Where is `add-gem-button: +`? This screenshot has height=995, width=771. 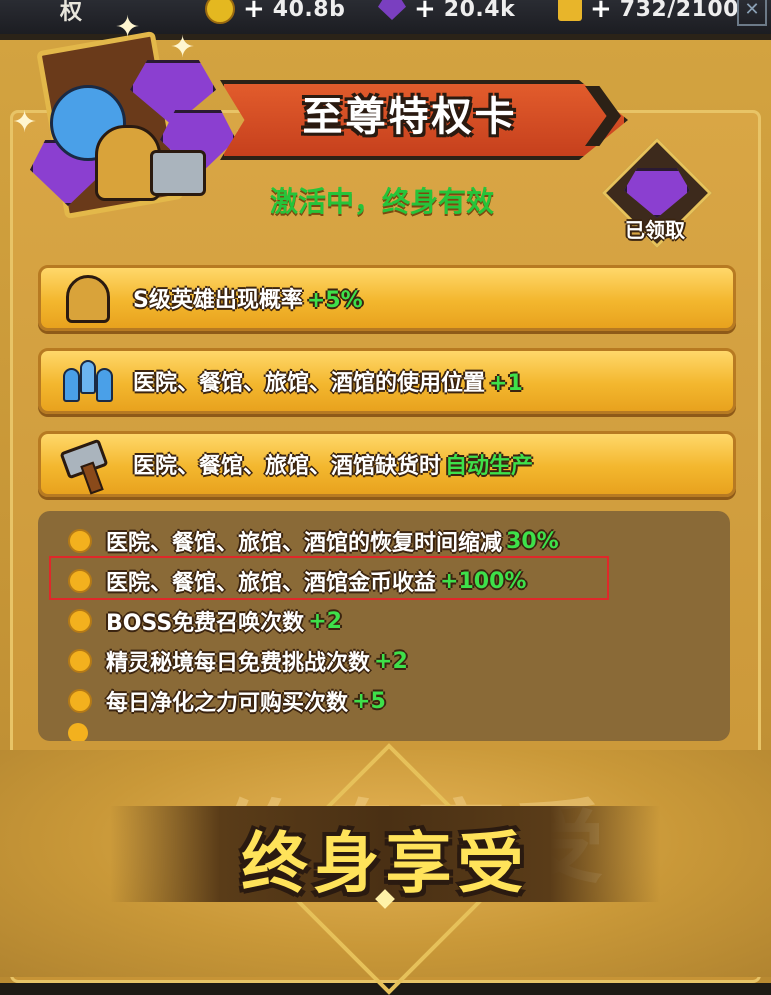
add-gem-button: + is located at coordinates (425, 12).